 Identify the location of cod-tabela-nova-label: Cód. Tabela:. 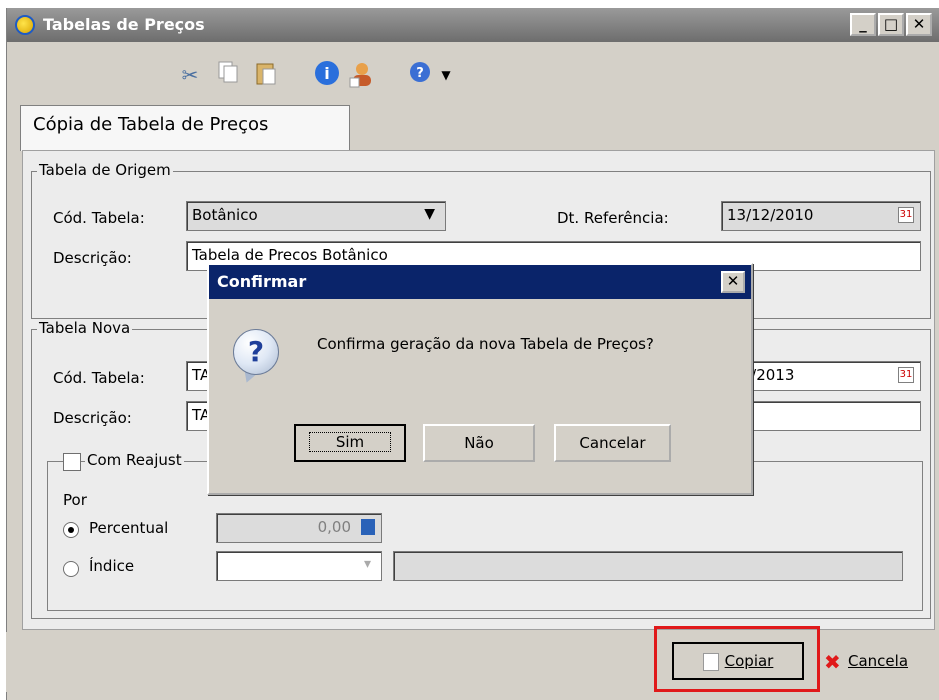
(99, 378).